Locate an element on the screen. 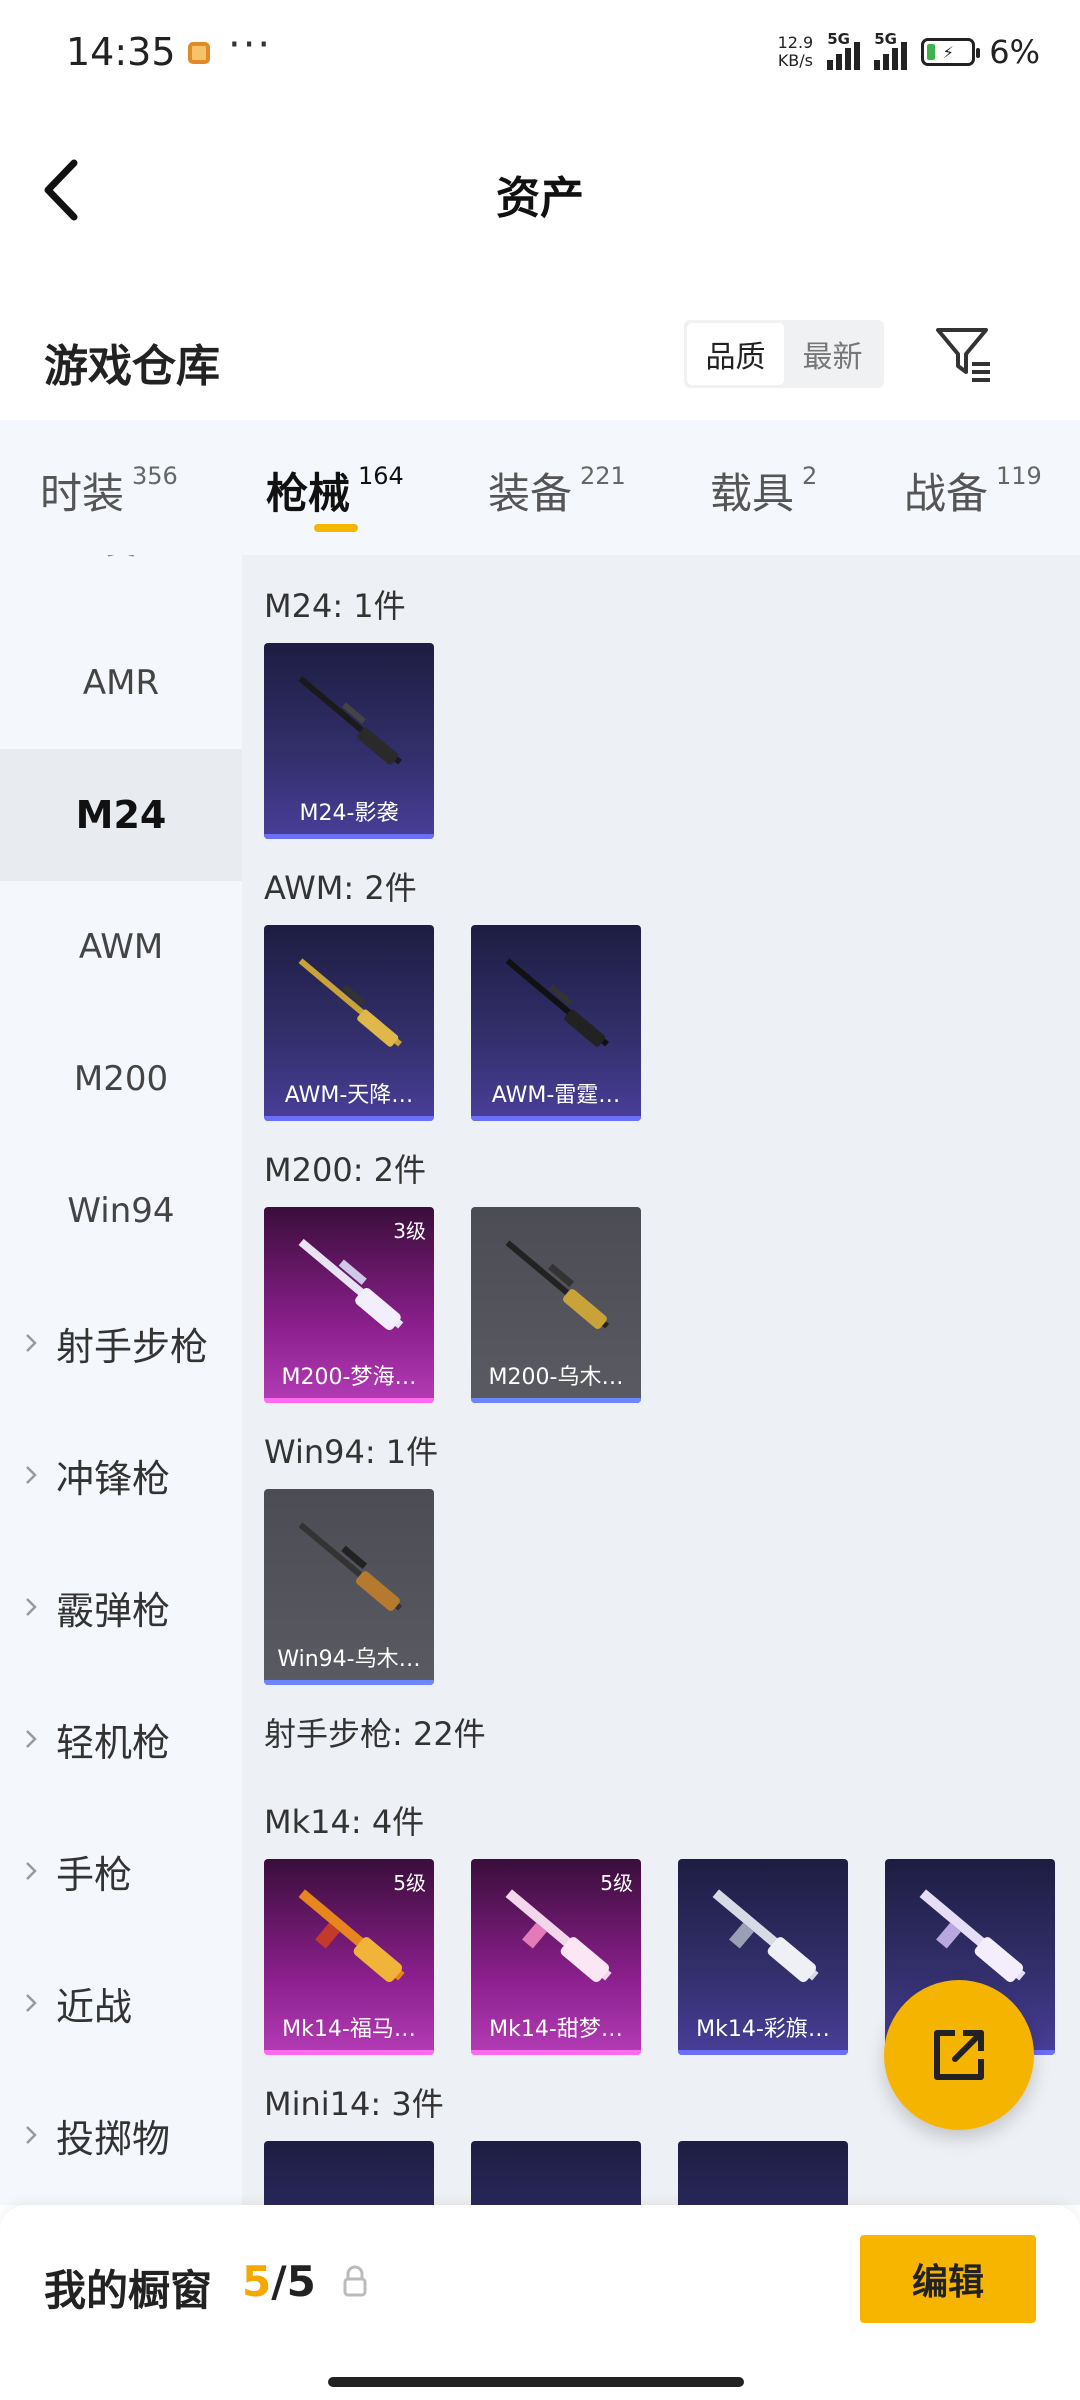  weapon-level: 3级 is located at coordinates (409, 1231).